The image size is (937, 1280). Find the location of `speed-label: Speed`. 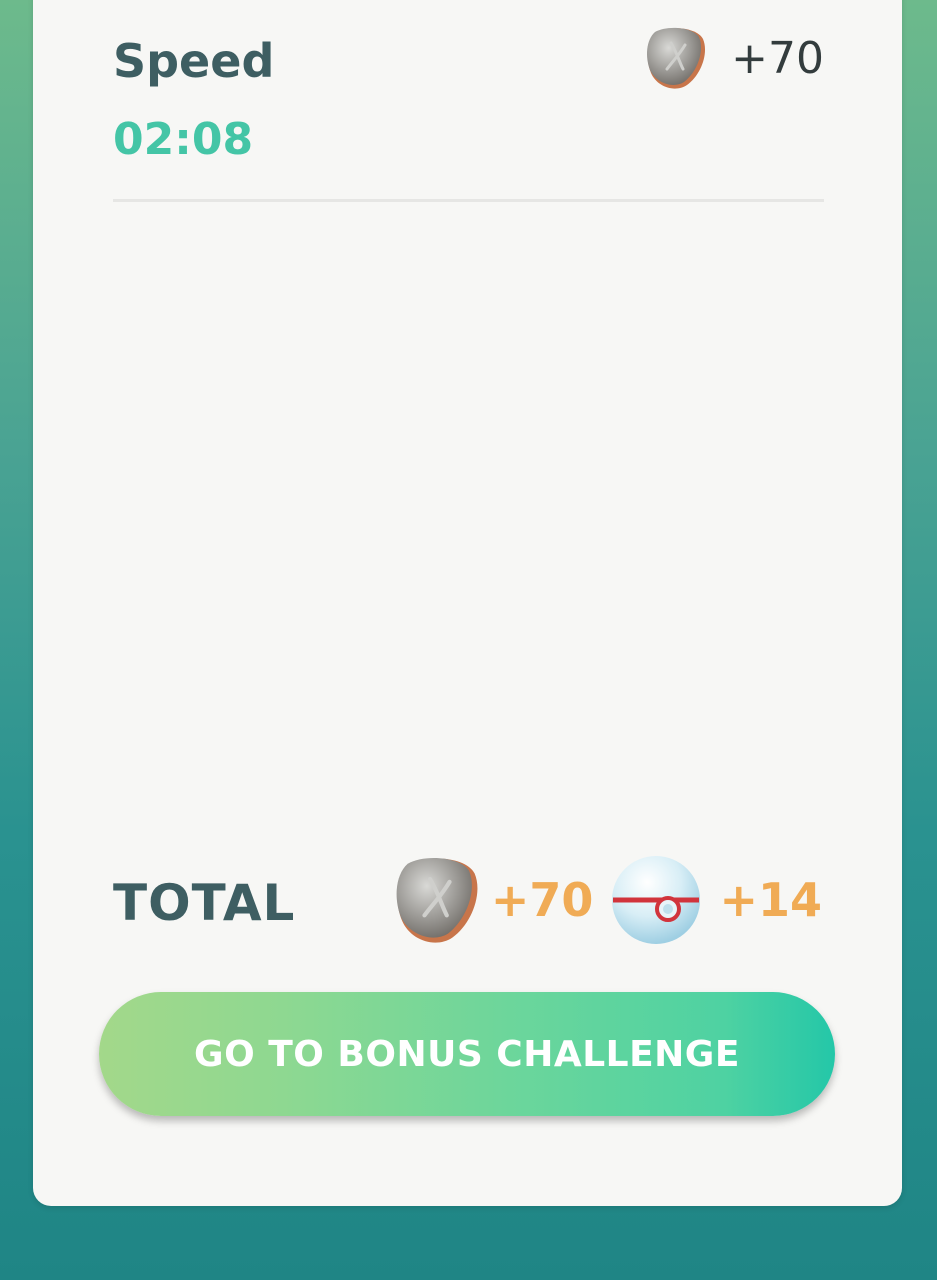

speed-label: Speed is located at coordinates (194, 61).